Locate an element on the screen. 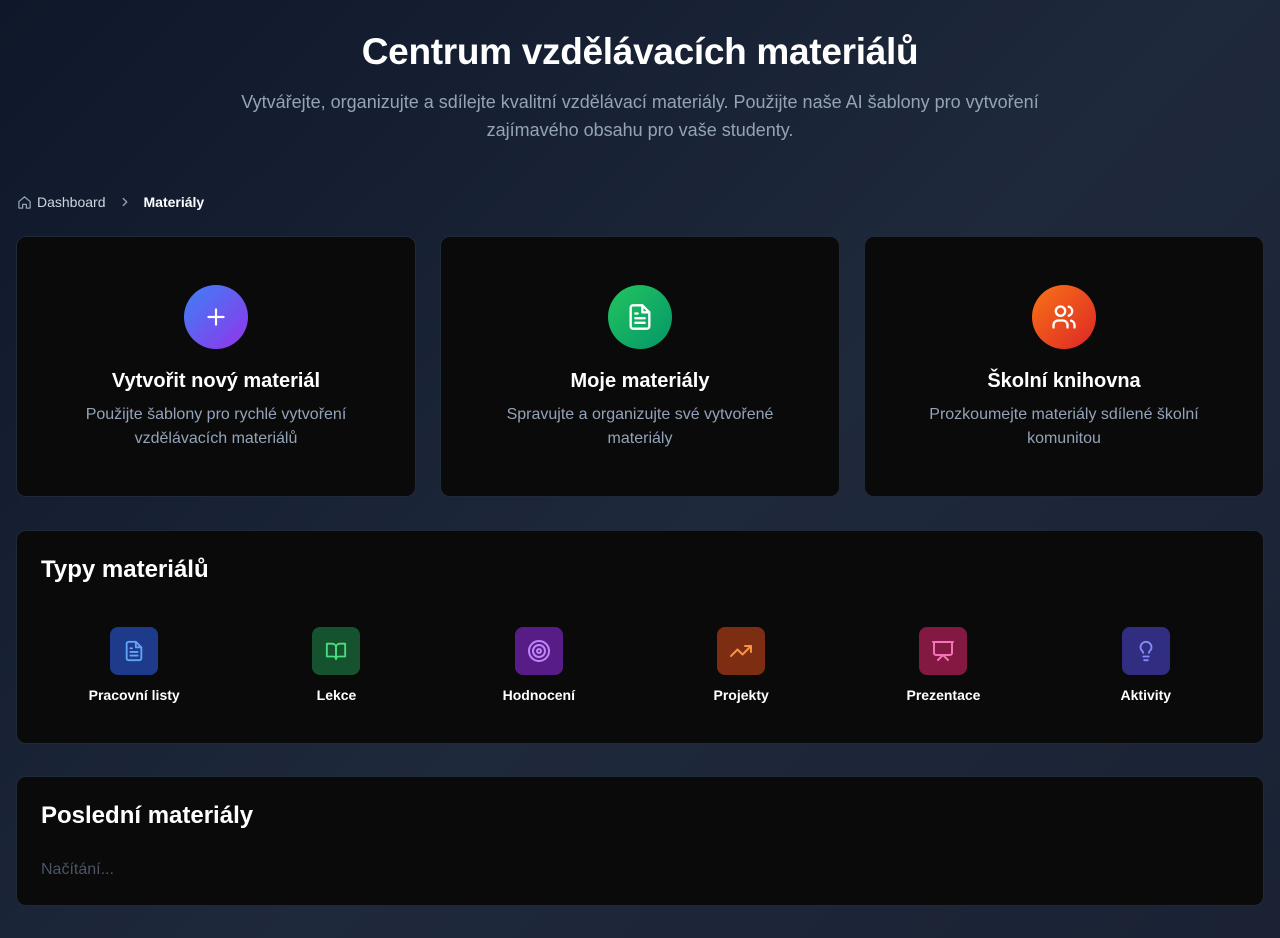  type-label: Projekty is located at coordinates (741, 695).